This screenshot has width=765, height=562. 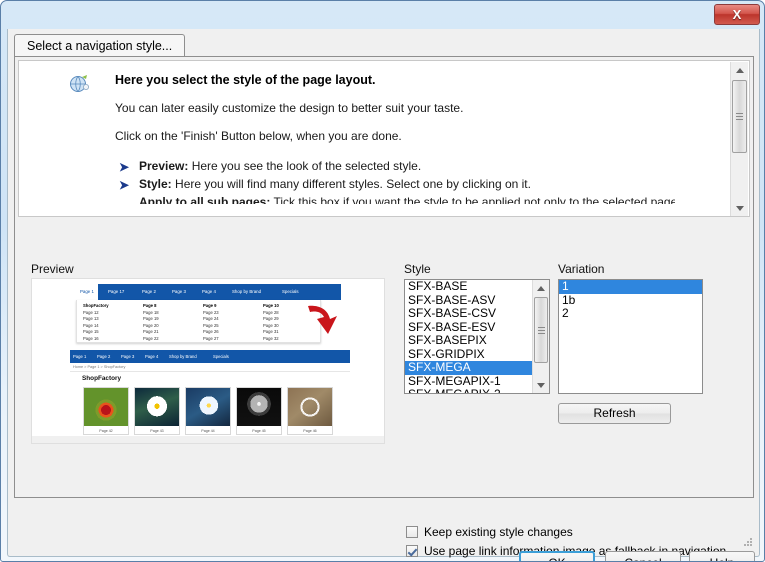 I want to click on preview-thumb-card: Page 44, so click(x=208, y=411).